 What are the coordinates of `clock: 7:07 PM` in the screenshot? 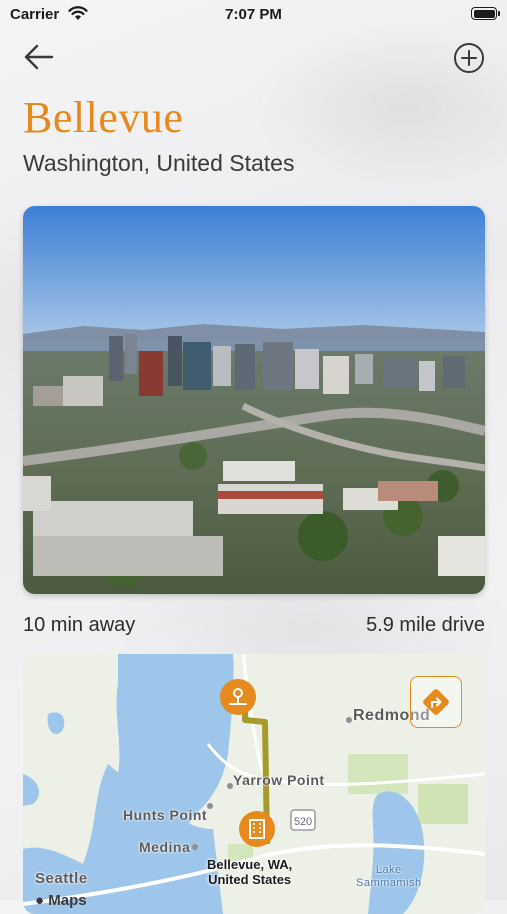 It's located at (253, 14).